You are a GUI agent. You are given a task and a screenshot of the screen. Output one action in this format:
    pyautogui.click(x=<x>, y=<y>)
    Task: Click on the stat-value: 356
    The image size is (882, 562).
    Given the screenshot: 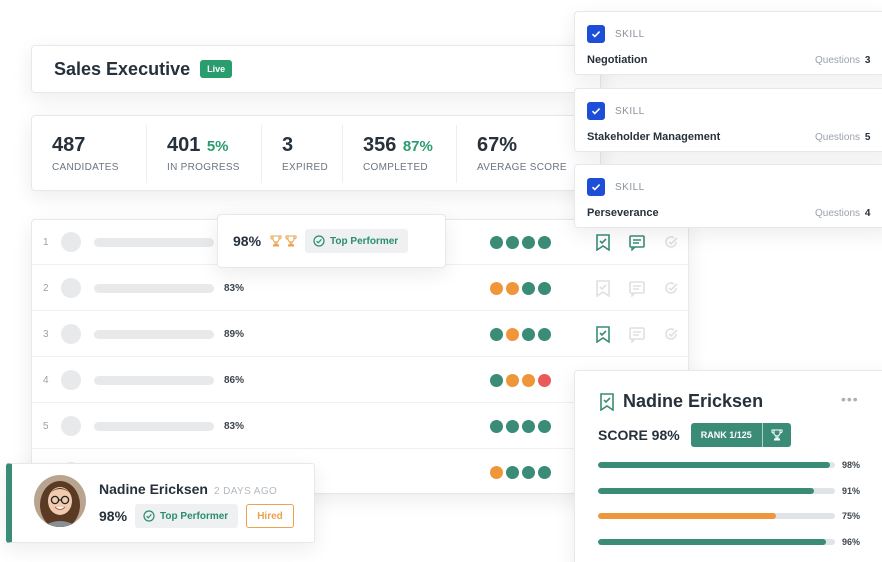 What is the action you would take?
    pyautogui.click(x=380, y=145)
    